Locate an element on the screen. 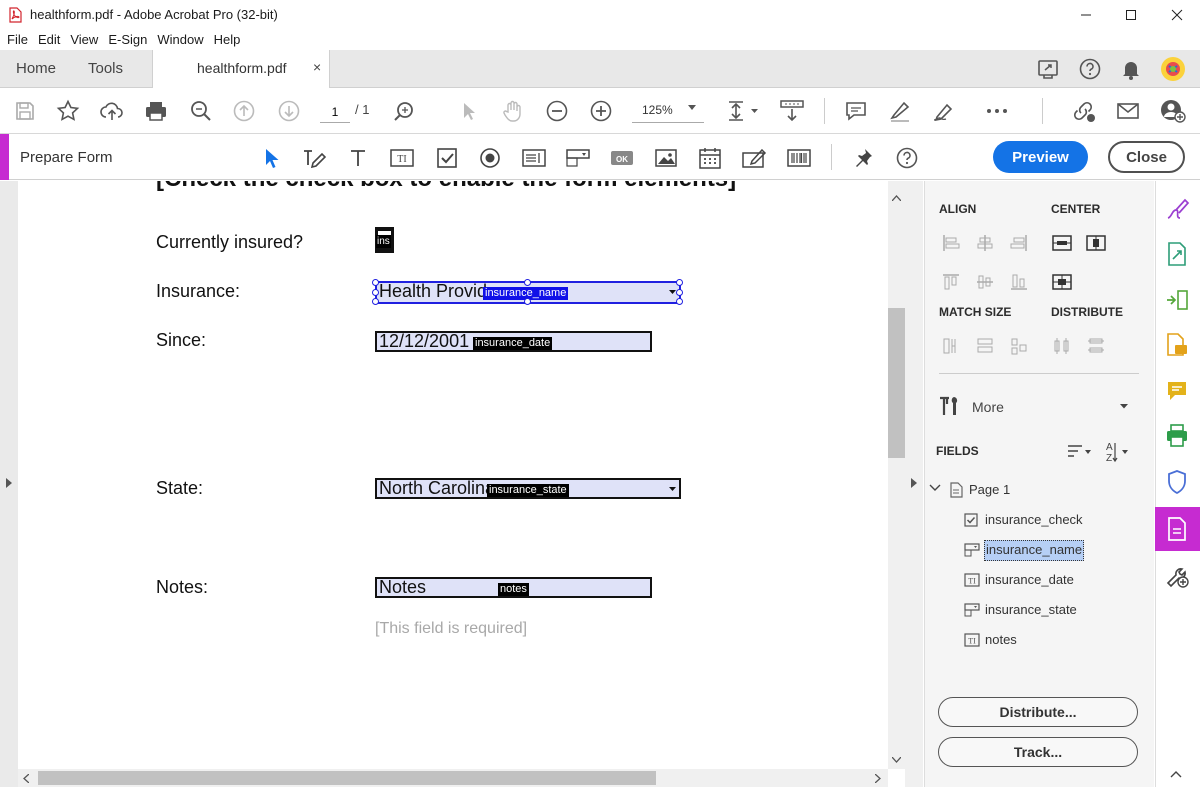 This screenshot has width=1200, height=787. zoom-search-icon is located at coordinates (201, 111).